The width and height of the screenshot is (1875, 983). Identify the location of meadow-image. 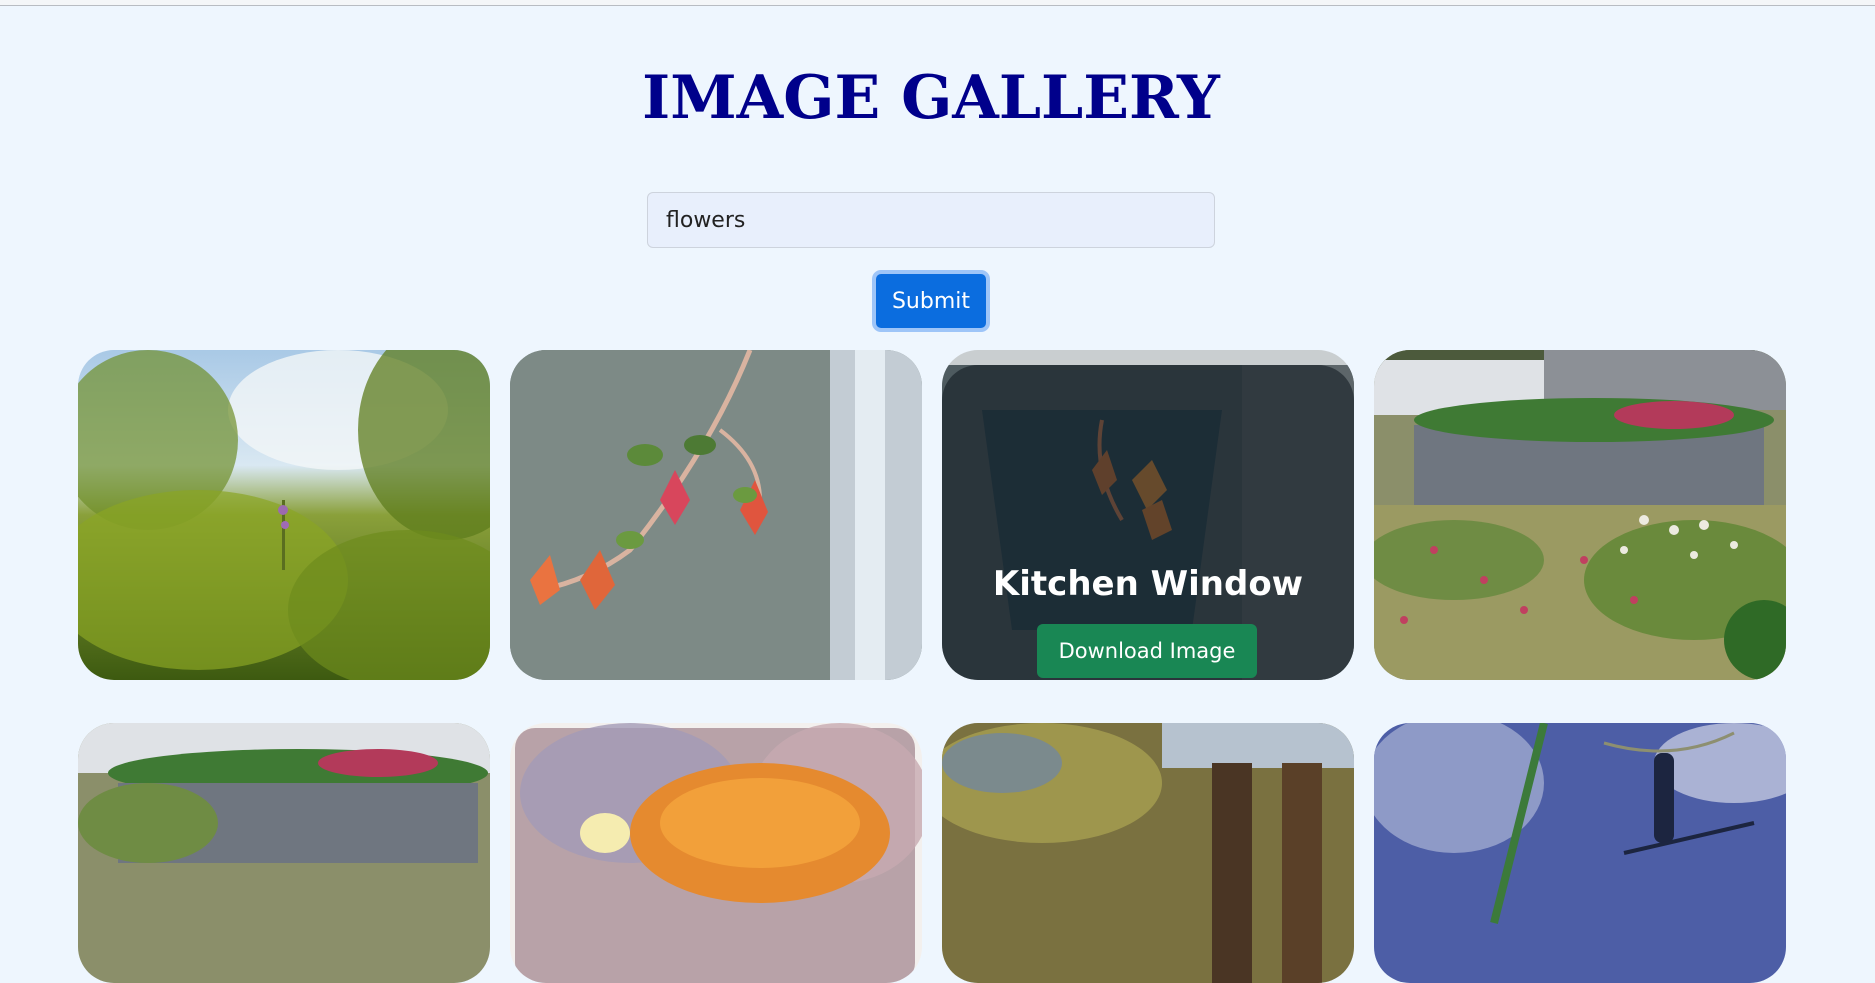
(284, 515).